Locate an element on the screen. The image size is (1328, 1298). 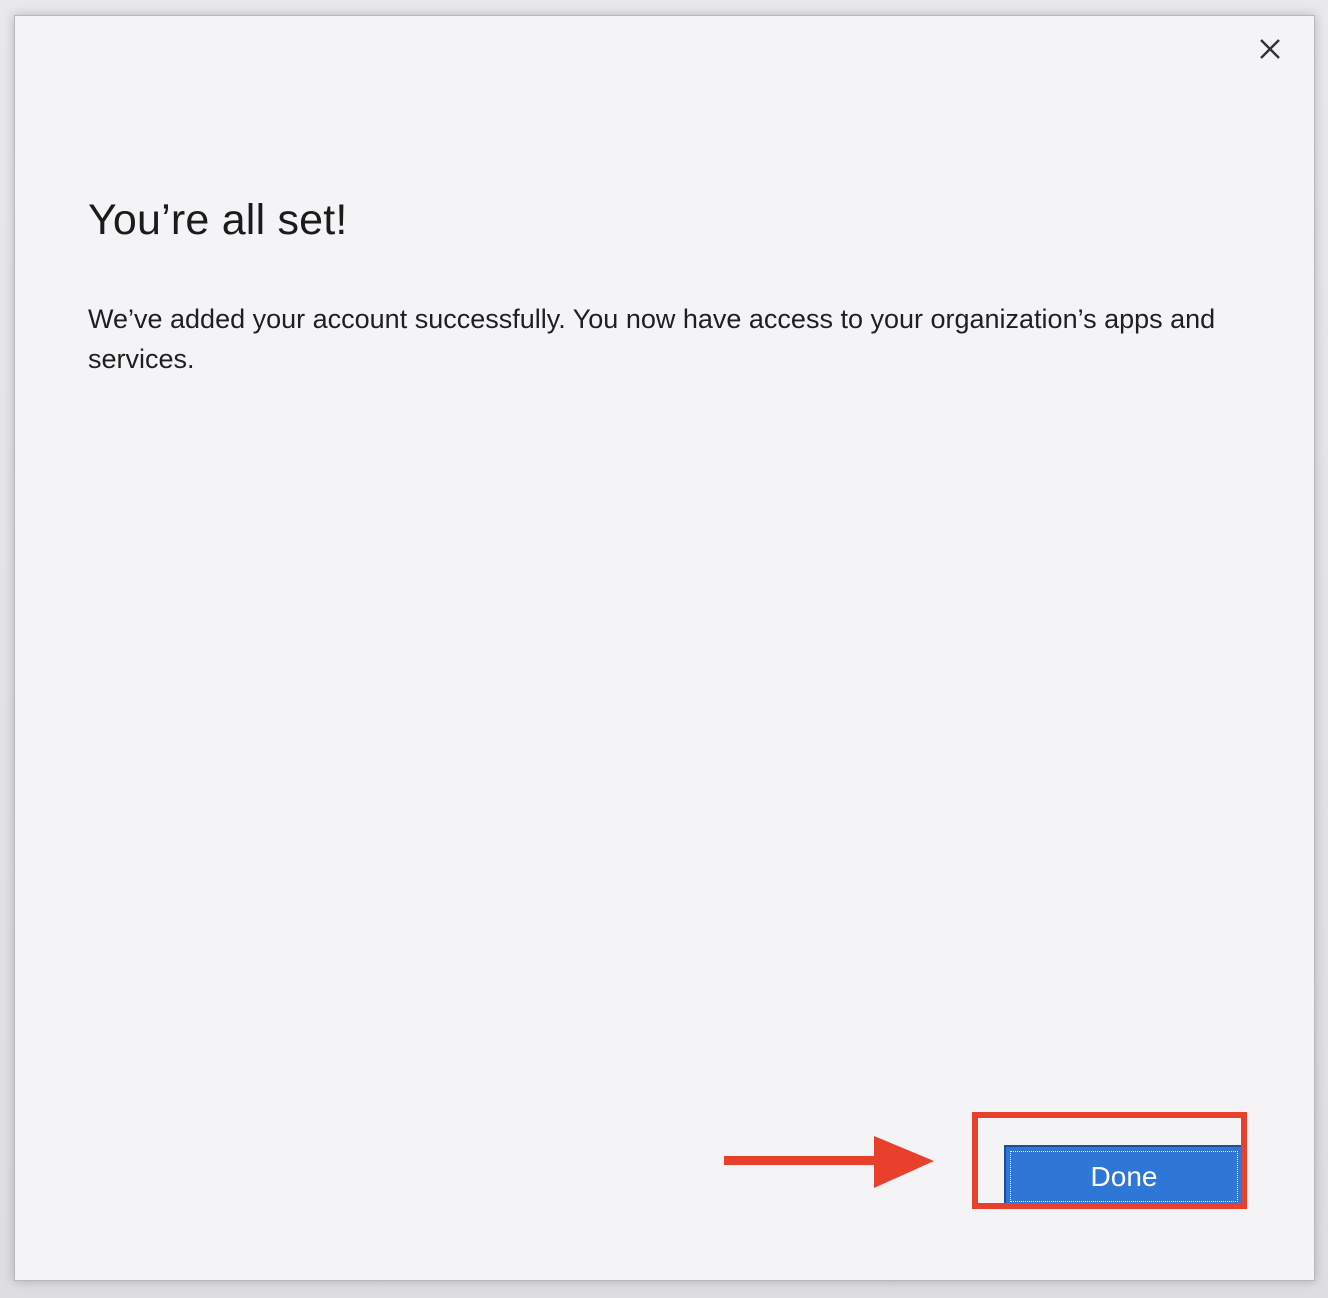
close-icon is located at coordinates (1270, 49).